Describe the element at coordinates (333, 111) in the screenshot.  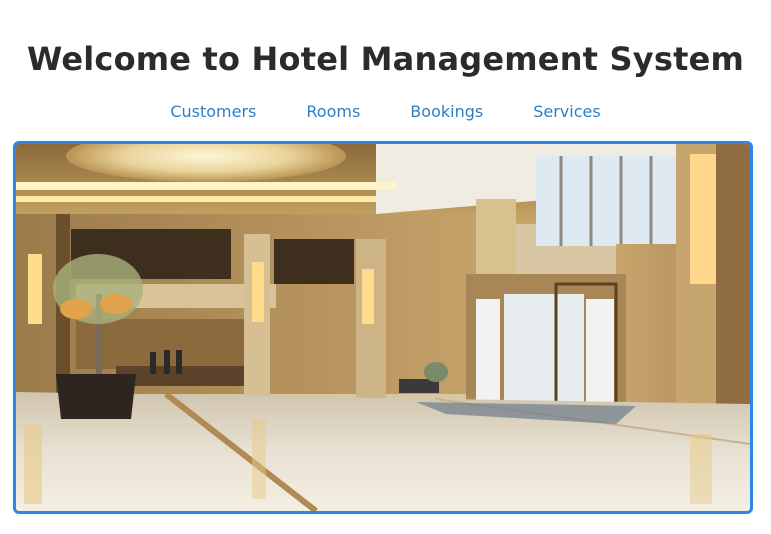
I see `nav-link-rooms: Rooms` at that location.